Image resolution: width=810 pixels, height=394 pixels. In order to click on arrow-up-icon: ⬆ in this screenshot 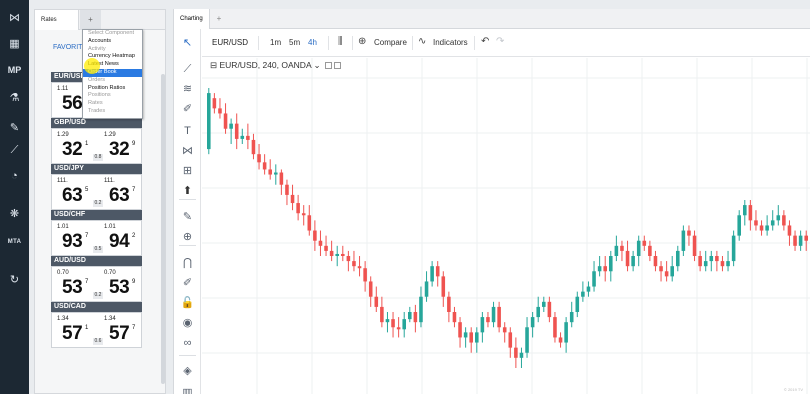, I will do `click(187, 191)`.